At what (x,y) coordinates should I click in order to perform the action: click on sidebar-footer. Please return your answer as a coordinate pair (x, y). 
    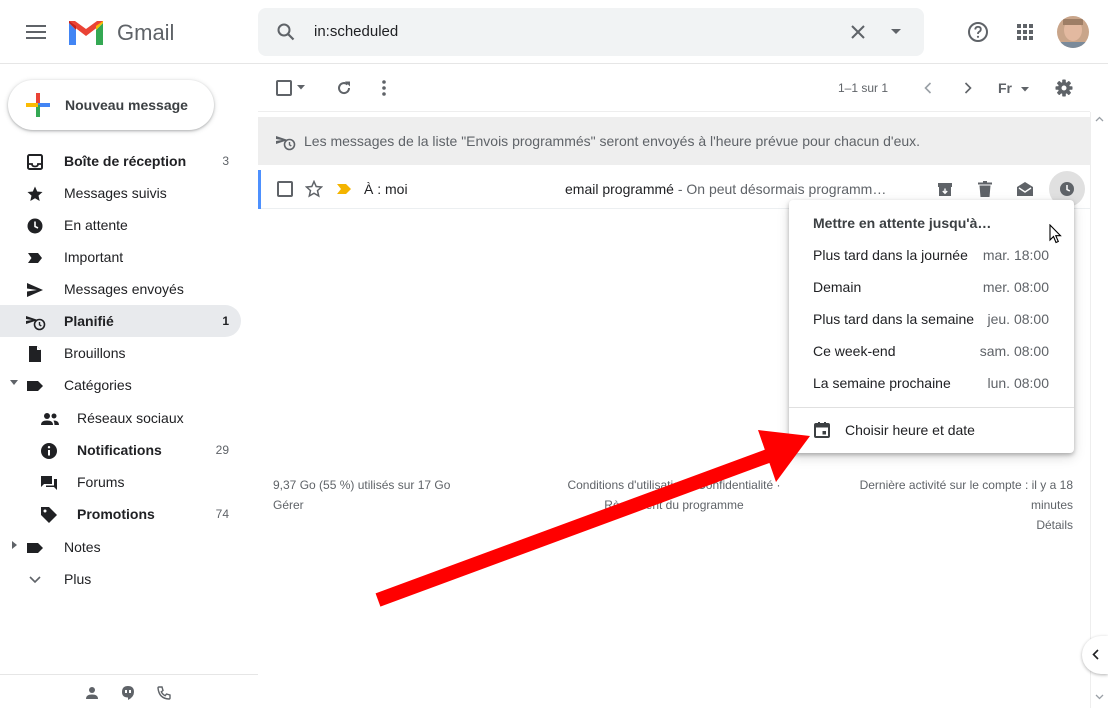
    Looking at the image, I should click on (129, 691).